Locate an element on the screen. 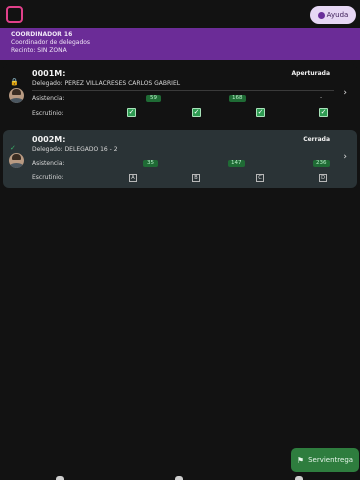 Image resolution: width=360 pixels, height=480 pixels. help-button: Ayuda is located at coordinates (333, 15).